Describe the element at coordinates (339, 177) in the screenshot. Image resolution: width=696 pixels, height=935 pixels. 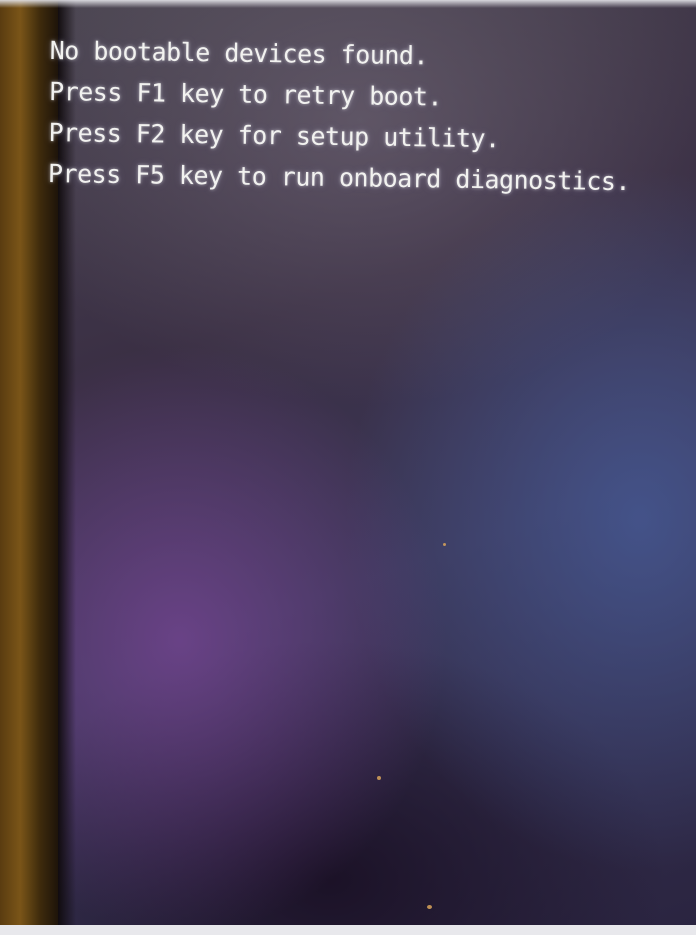
I see `diagnostics-instruction: Press F5 key to run onboard diagnostics.` at that location.